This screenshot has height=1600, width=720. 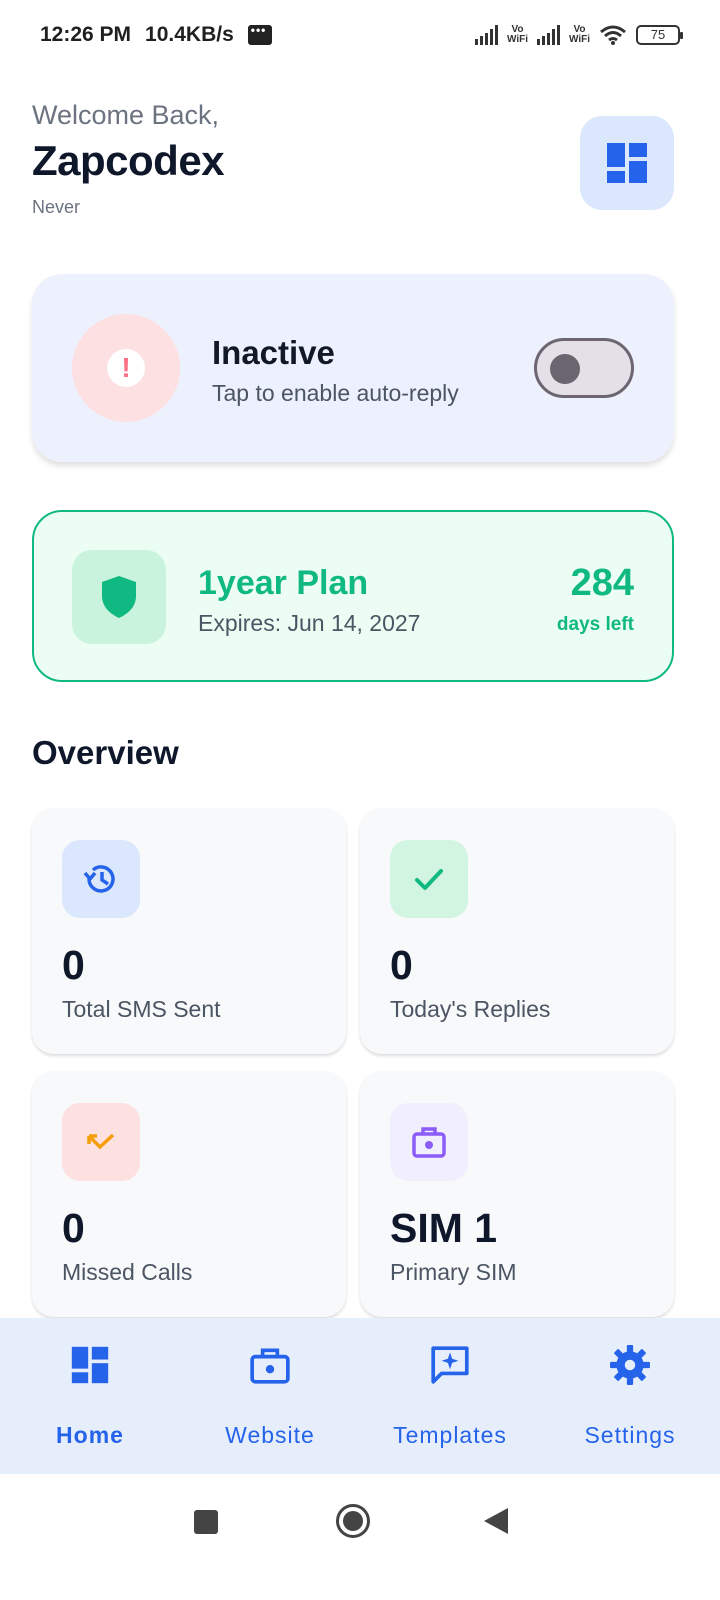 I want to click on missed-call-icon, so click(x=101, y=1141).